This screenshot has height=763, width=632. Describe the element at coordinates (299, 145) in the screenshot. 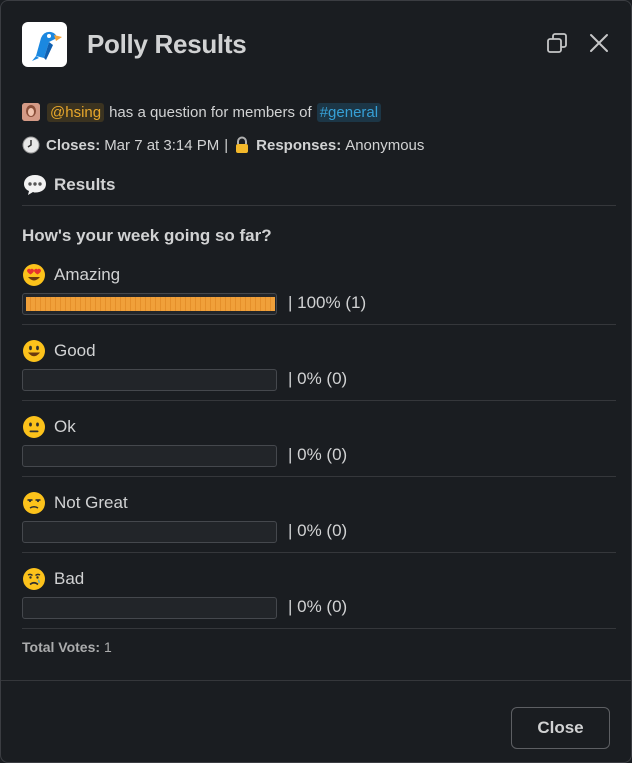

I see `responses-label: Responses:` at that location.